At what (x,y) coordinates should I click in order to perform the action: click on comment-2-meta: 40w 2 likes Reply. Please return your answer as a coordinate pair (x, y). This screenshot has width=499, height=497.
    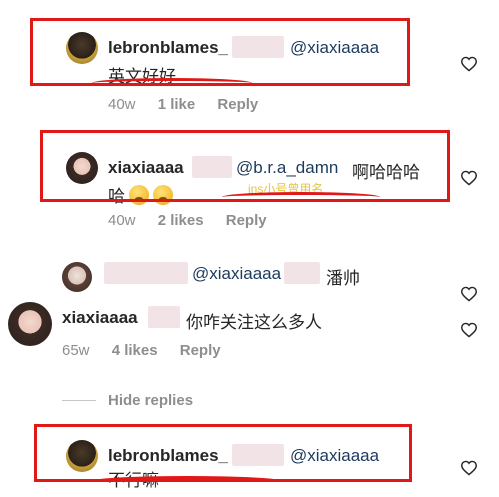
    Looking at the image, I should click on (187, 220).